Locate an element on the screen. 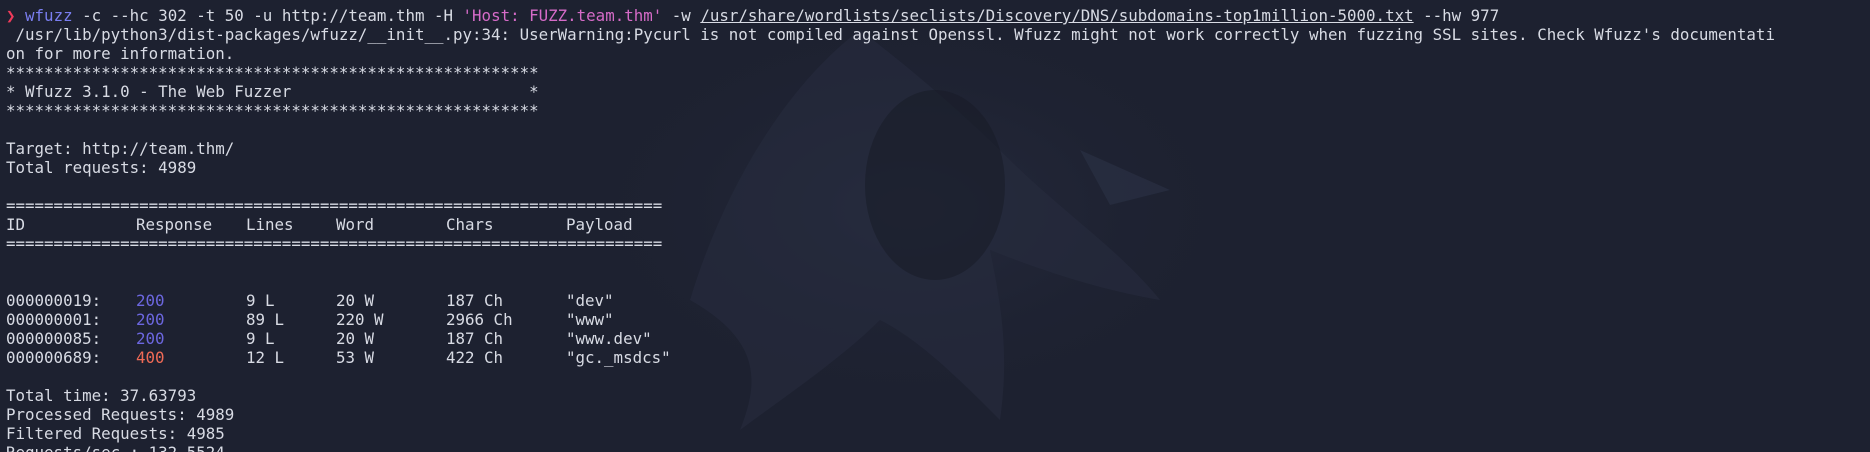 Image resolution: width=1870 pixels, height=452 pixels. summary-processed: Processed Requests: 4989 is located at coordinates (120, 414).